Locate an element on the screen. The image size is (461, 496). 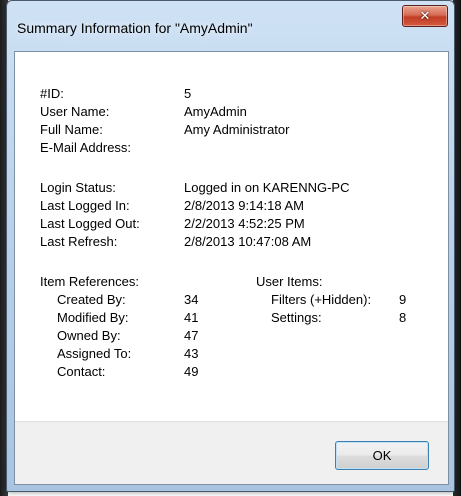
user-item-label: Filters (+Hidden): is located at coordinates (321, 299).